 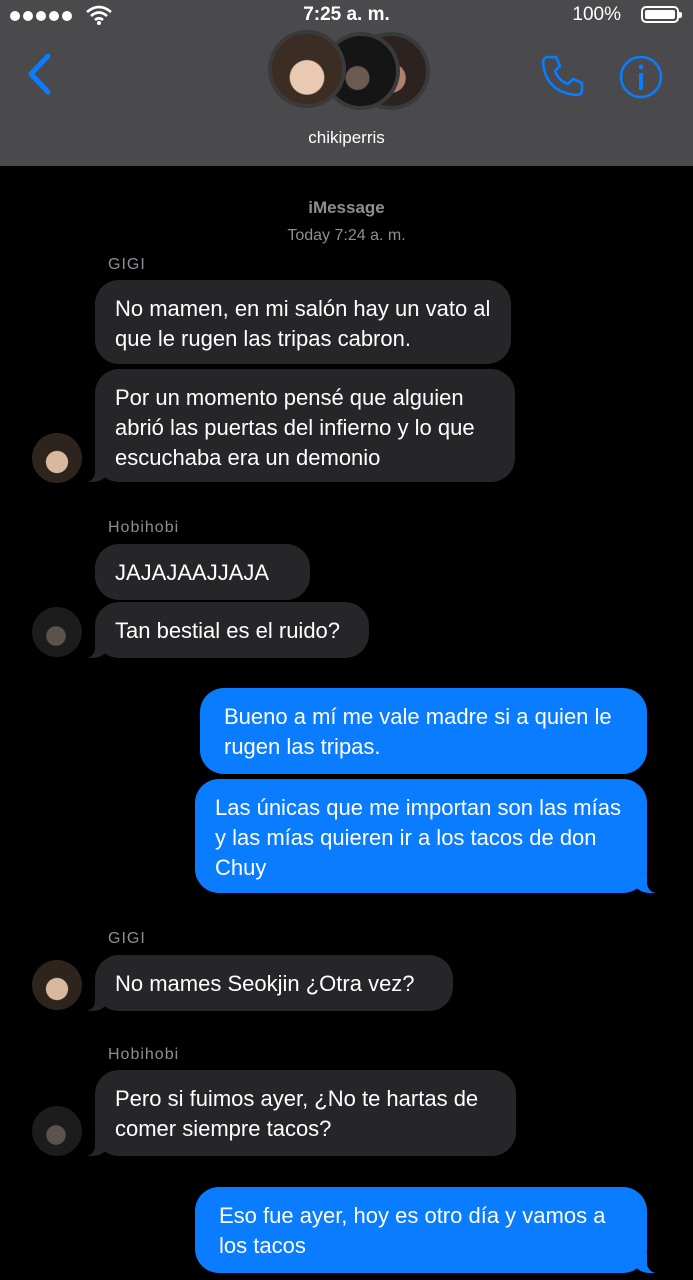 I want to click on info-icon, so click(x=641, y=77).